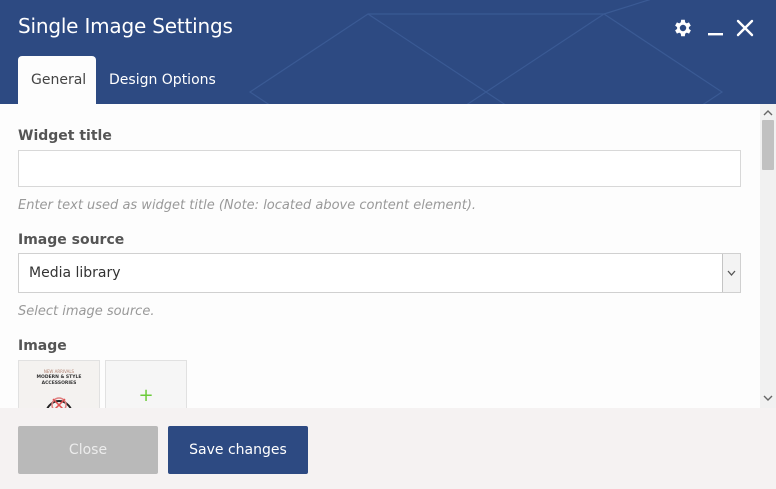 The width and height of the screenshot is (776, 489). What do you see at coordinates (162, 80) in the screenshot?
I see `tab-design-options: Design Options` at bounding box center [162, 80].